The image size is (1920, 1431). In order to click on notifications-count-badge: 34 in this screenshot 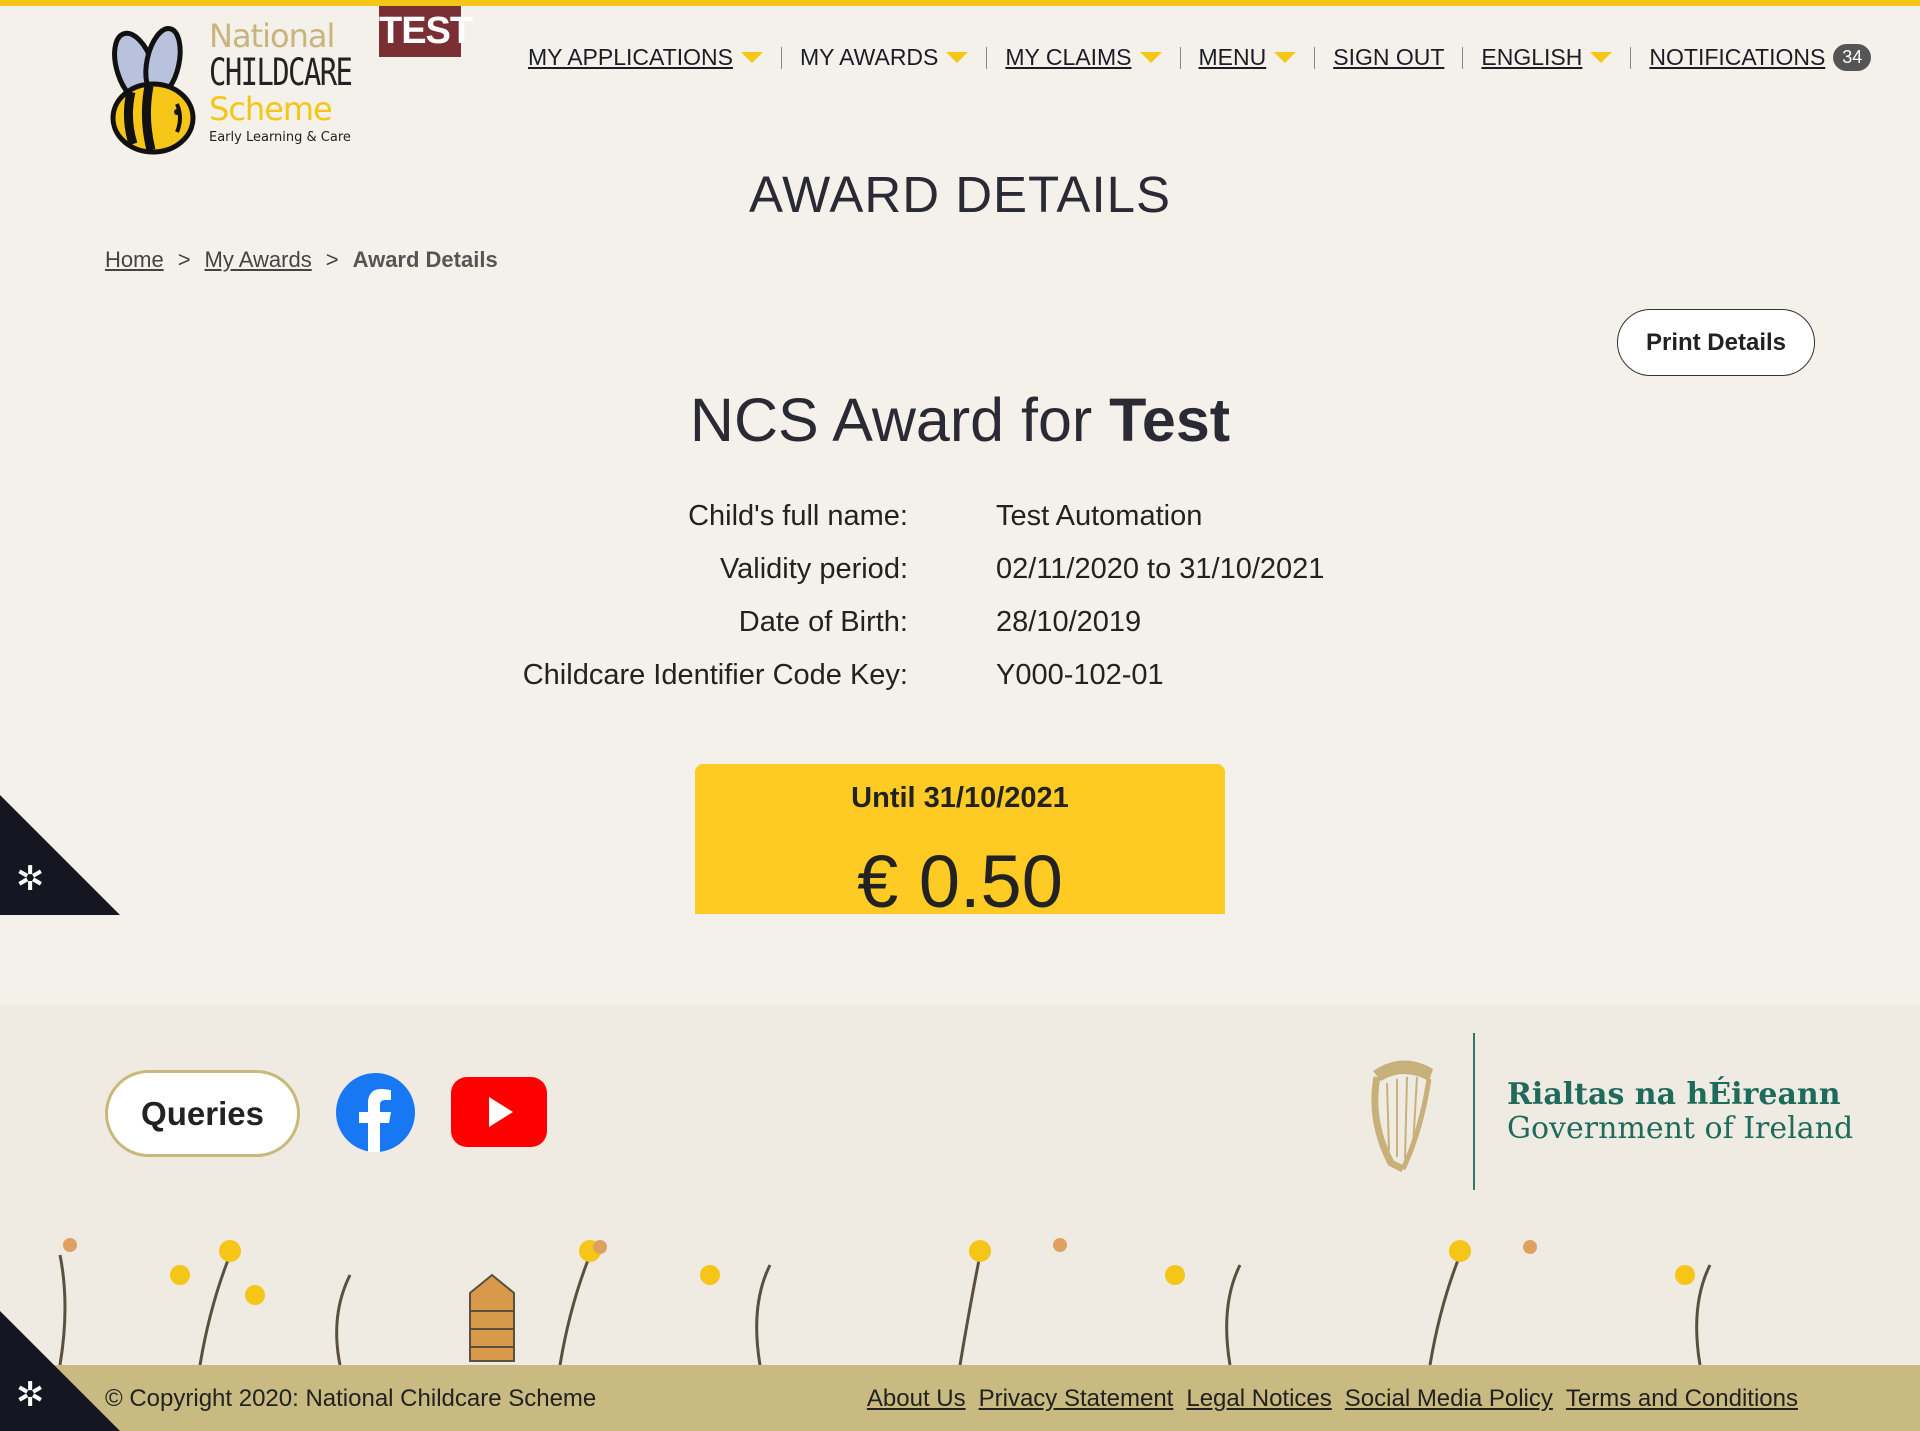, I will do `click(1852, 57)`.